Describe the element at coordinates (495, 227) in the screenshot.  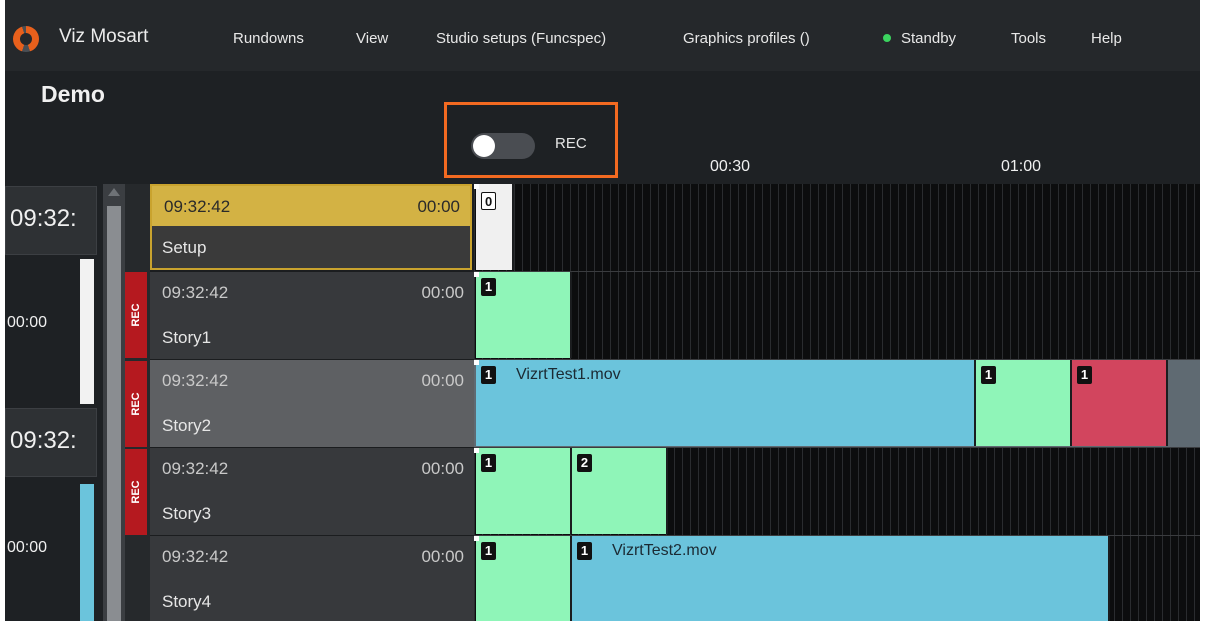
I see `timeline-clip: 0` at that location.